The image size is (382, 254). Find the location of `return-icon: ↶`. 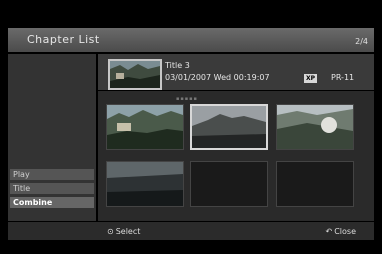

return-icon: ↶ is located at coordinates (329, 231).